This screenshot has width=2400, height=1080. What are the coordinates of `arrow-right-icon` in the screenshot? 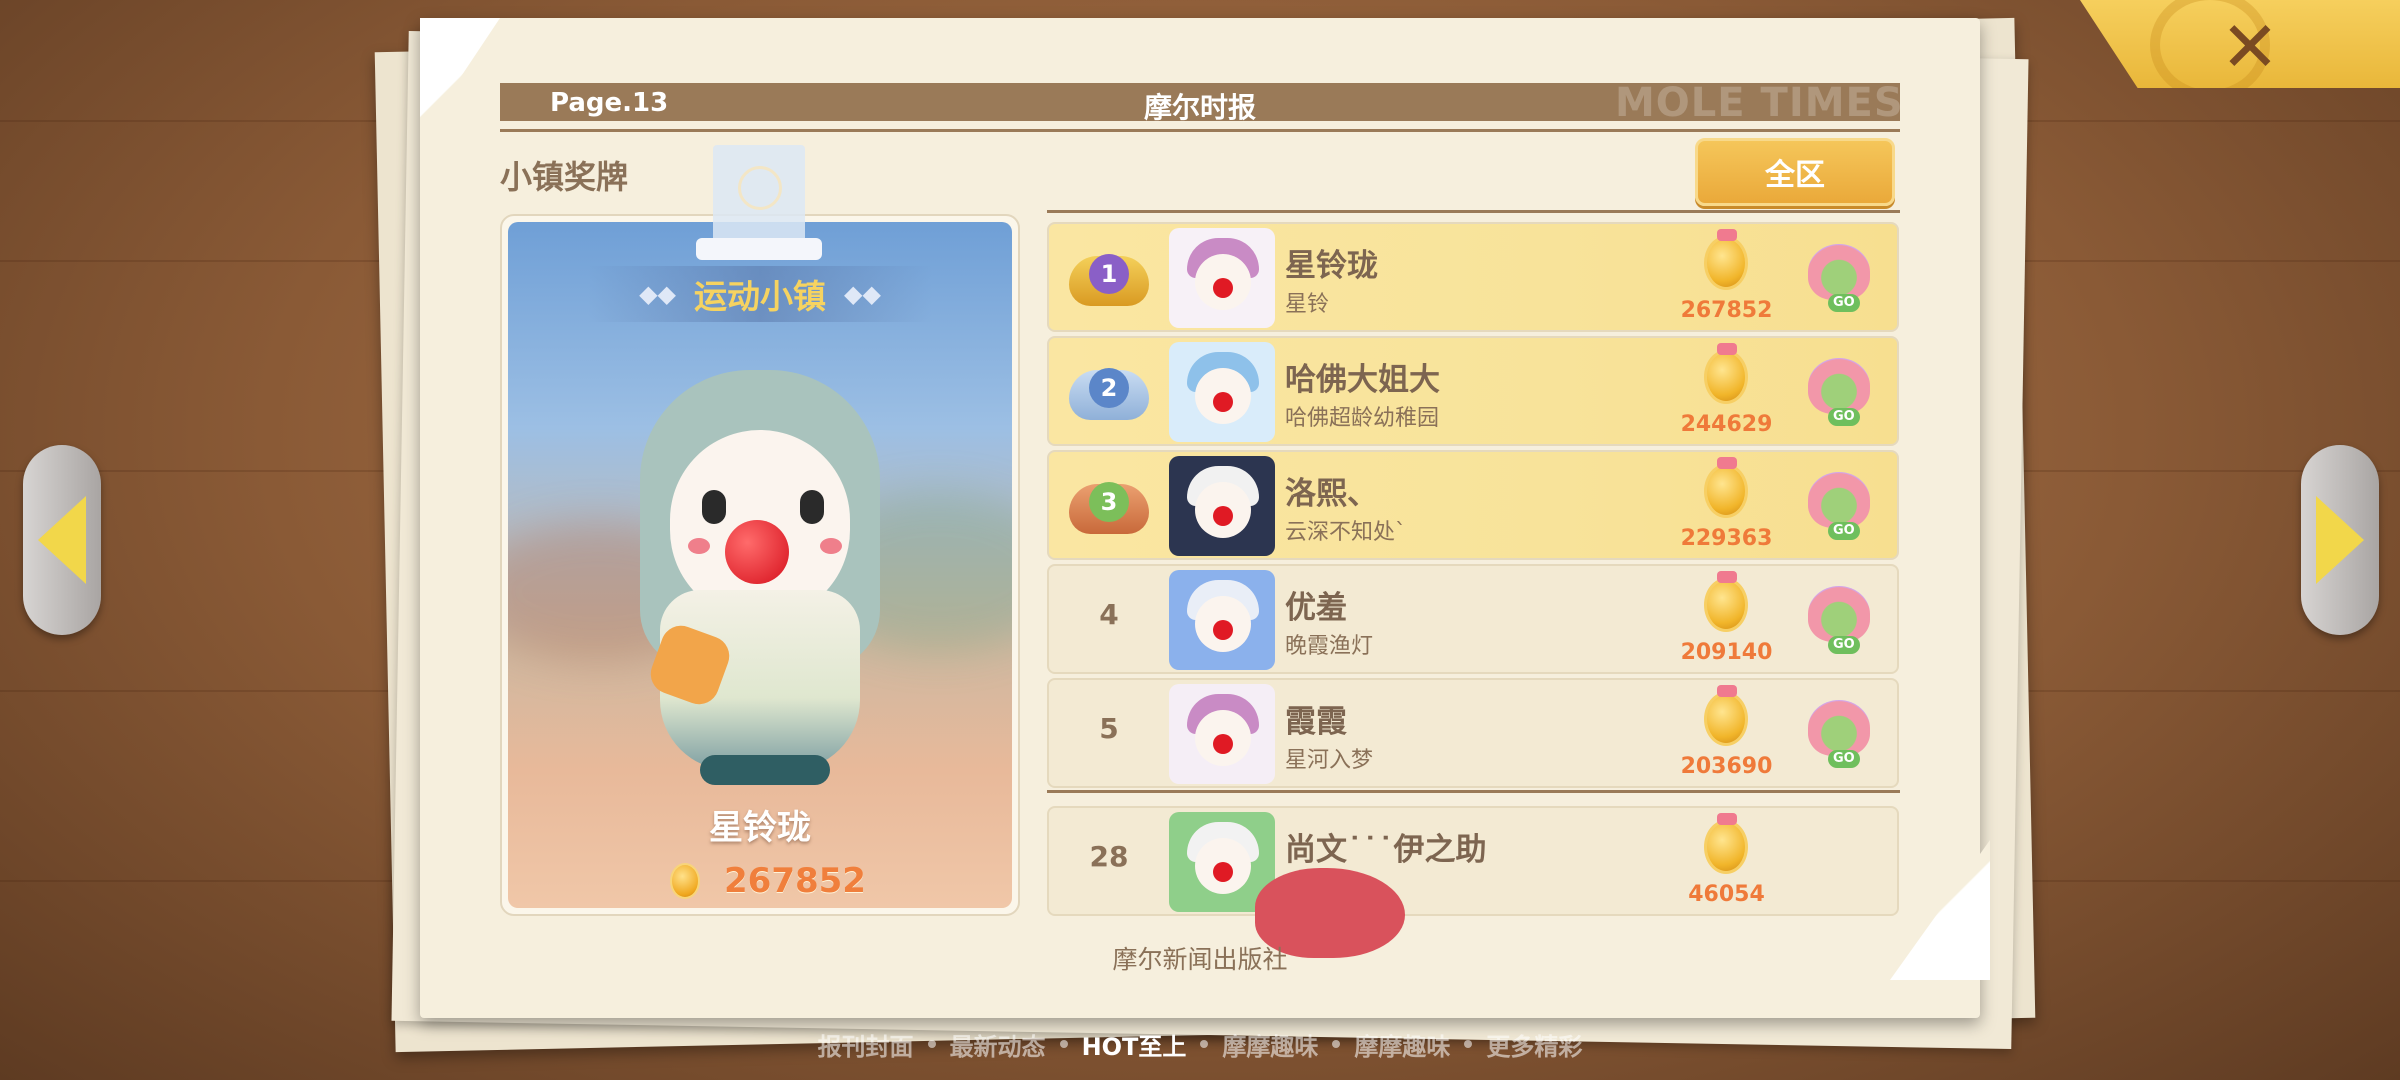 It's located at (2340, 540).